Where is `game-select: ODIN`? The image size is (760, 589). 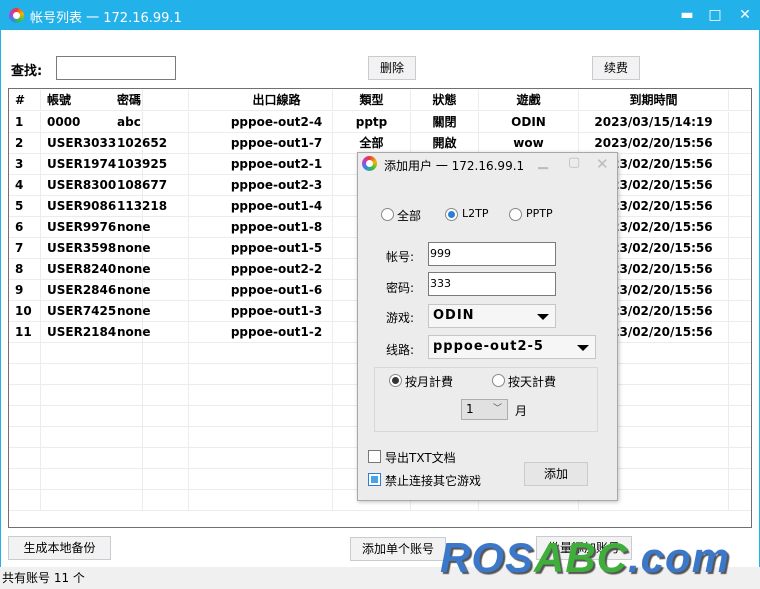 game-select: ODIN is located at coordinates (492, 316).